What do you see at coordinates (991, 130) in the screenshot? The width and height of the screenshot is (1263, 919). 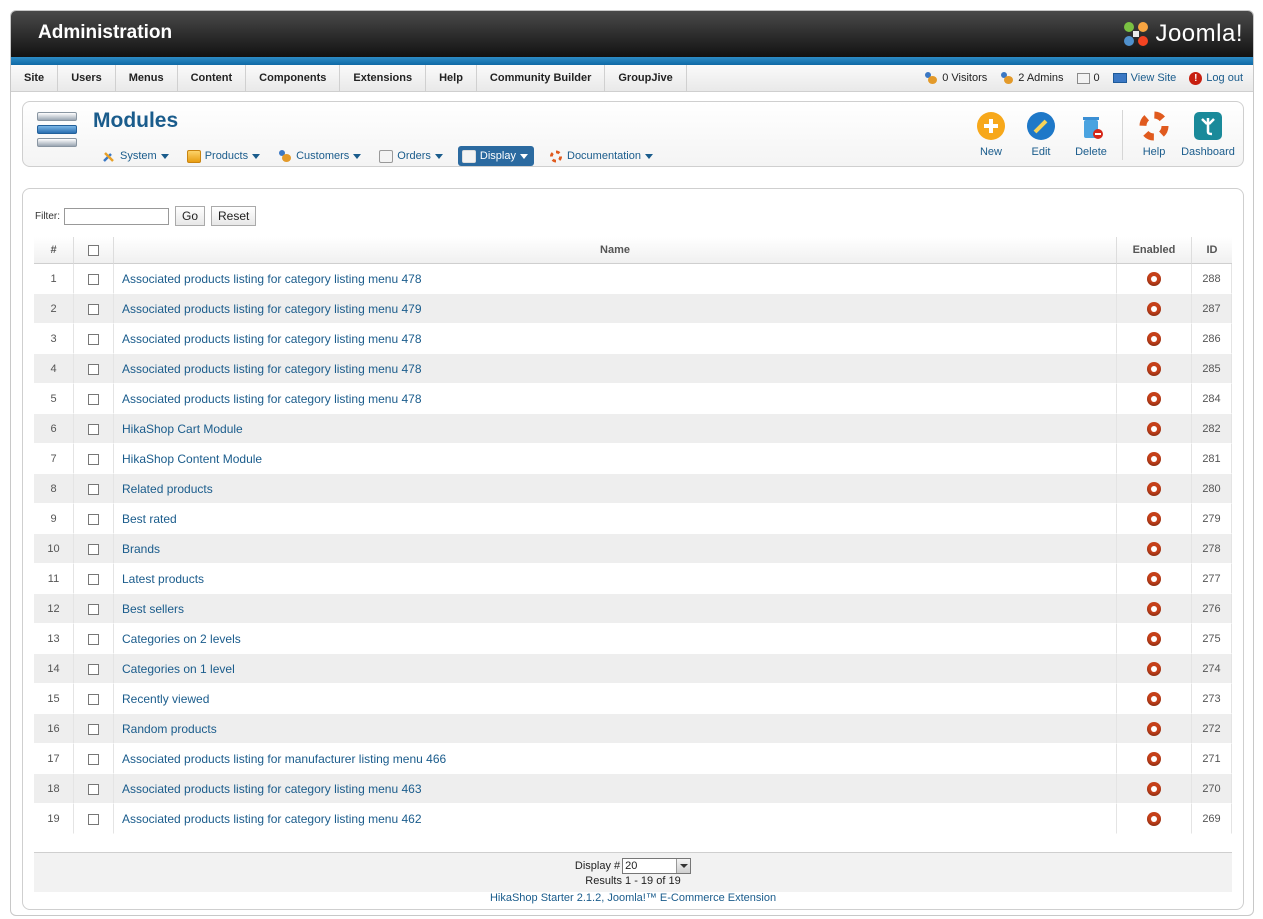 I see `new-button: New` at bounding box center [991, 130].